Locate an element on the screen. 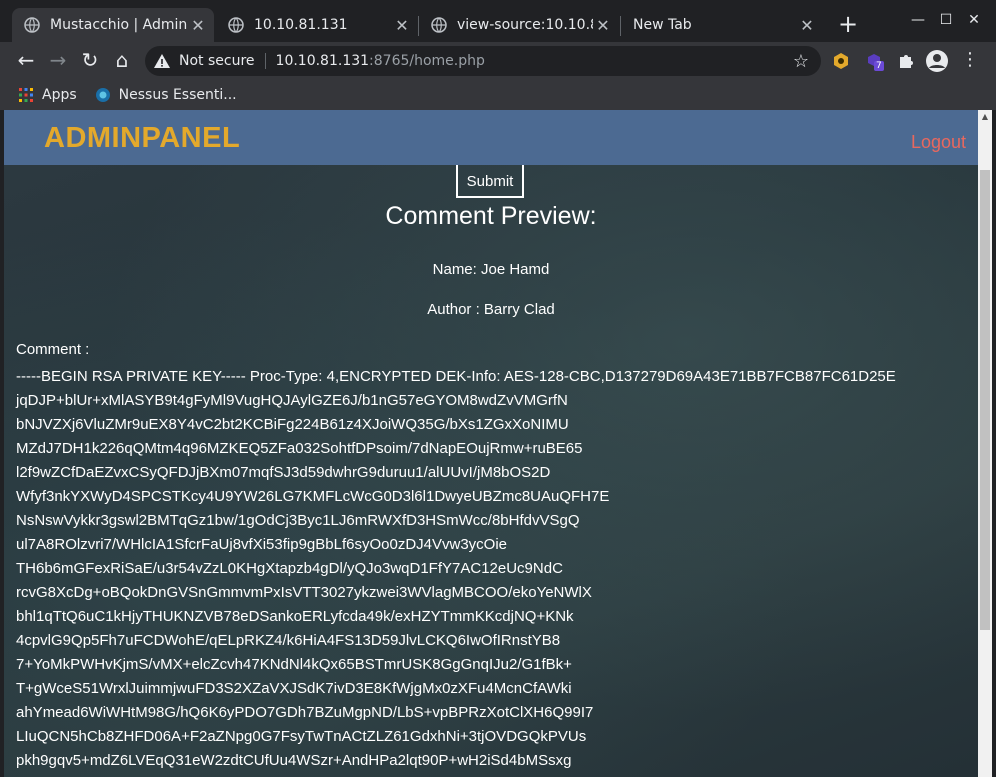  tab-ip: 10.10.81.131 ✕ is located at coordinates (317, 25).